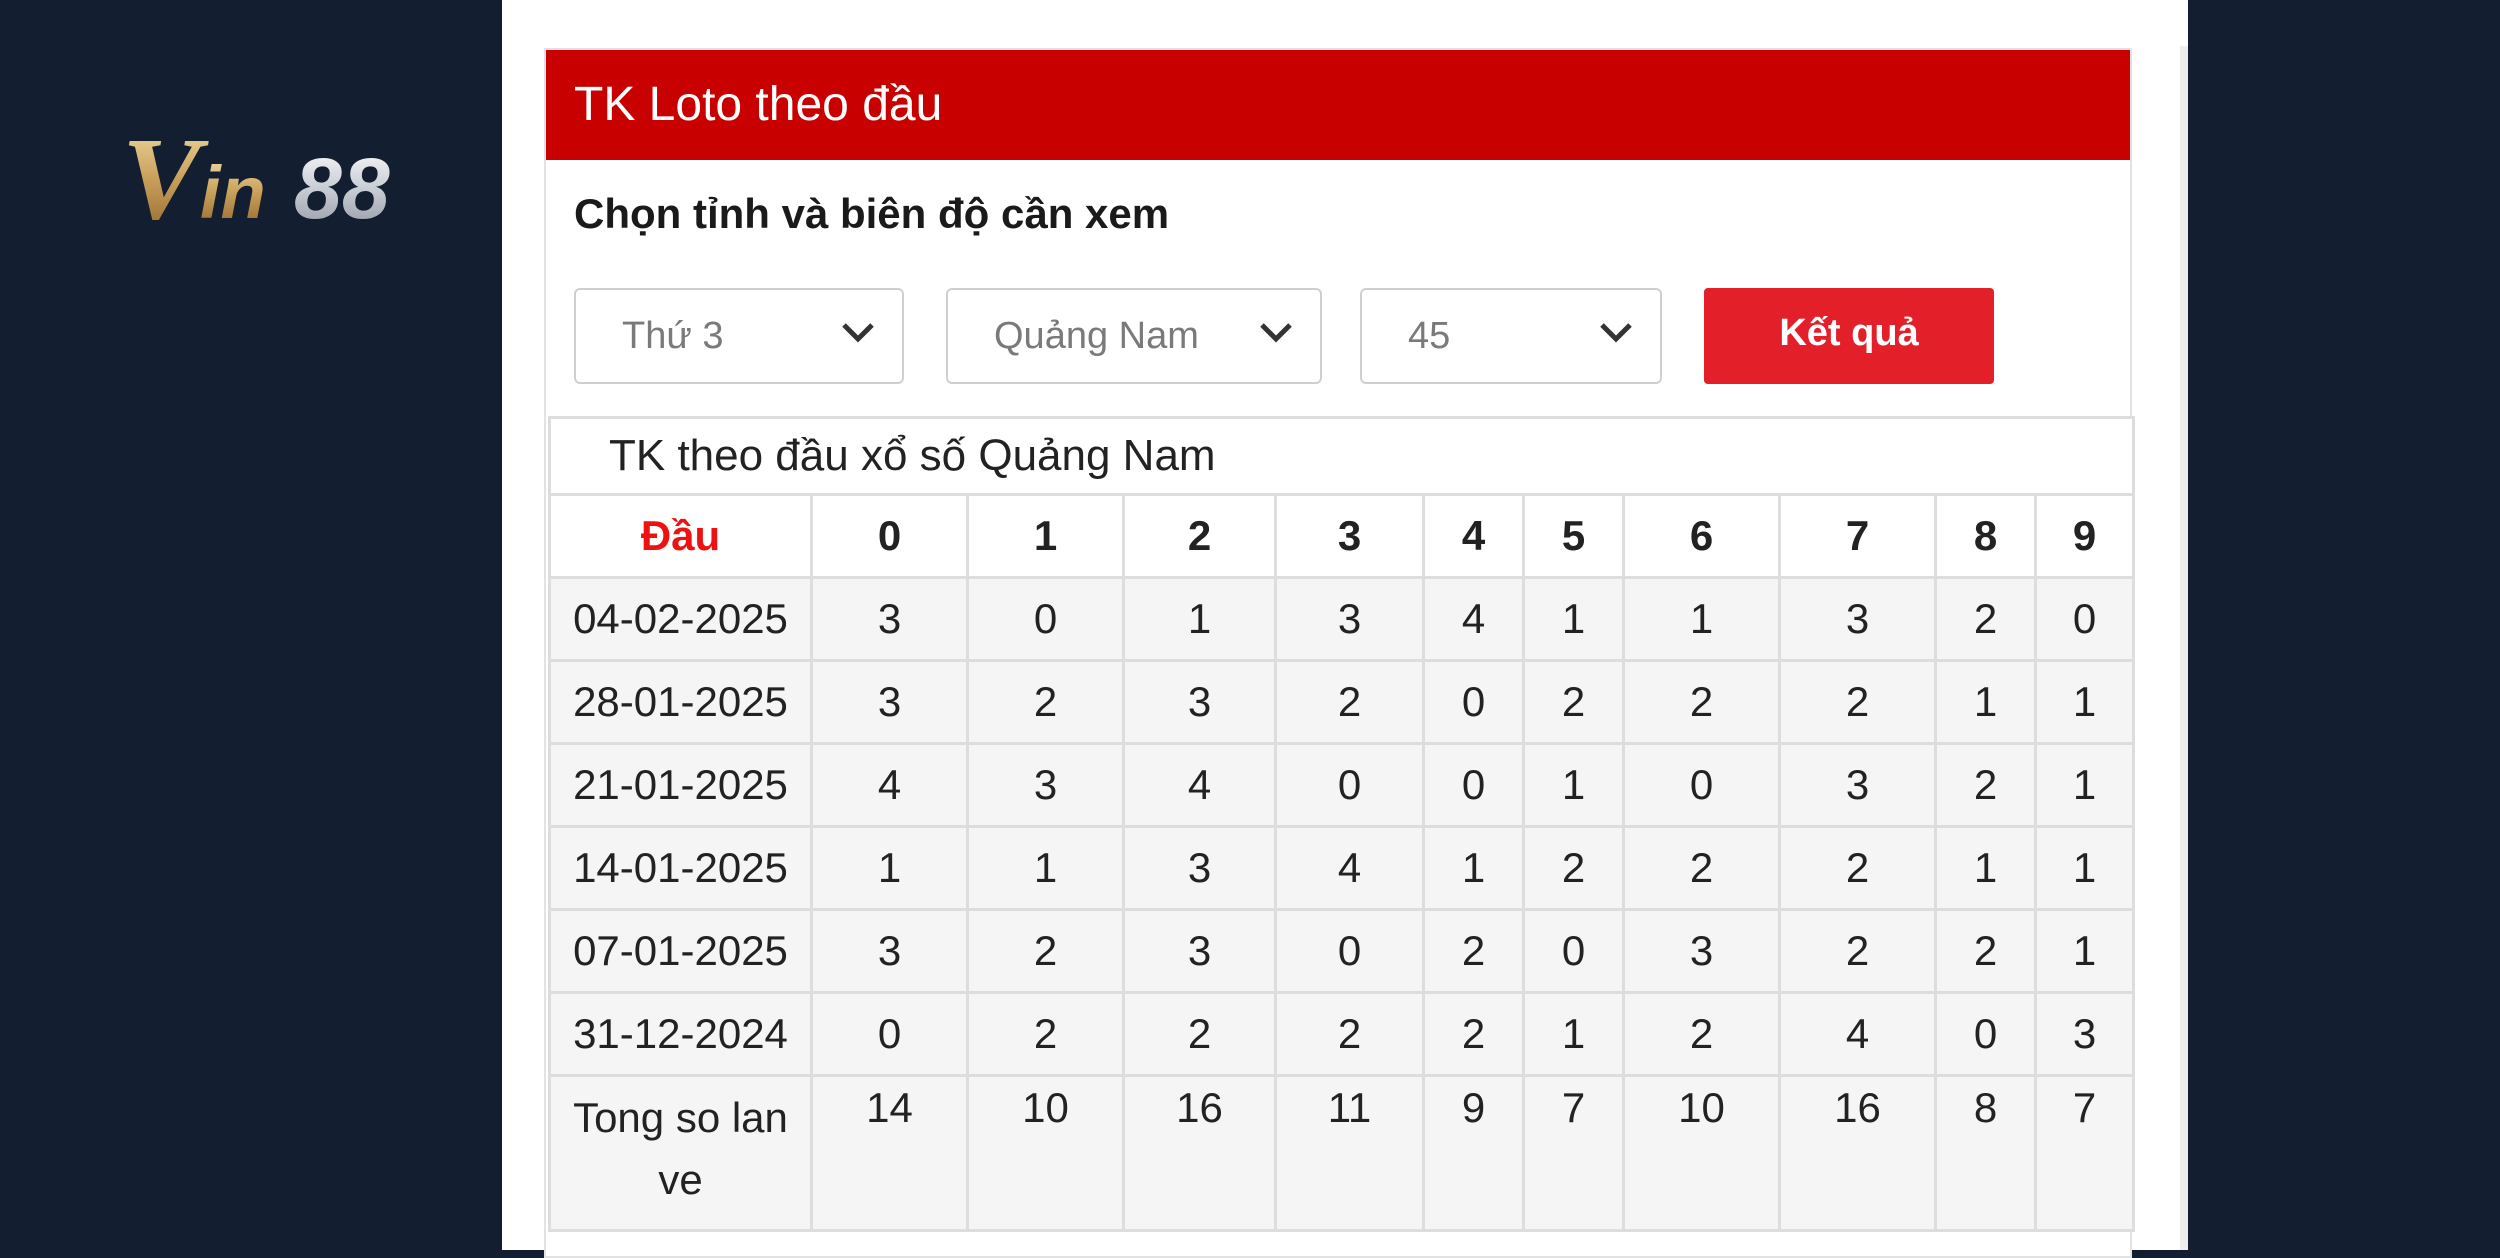  I want to click on total-label: Tong so lan ve, so click(680, 1153).